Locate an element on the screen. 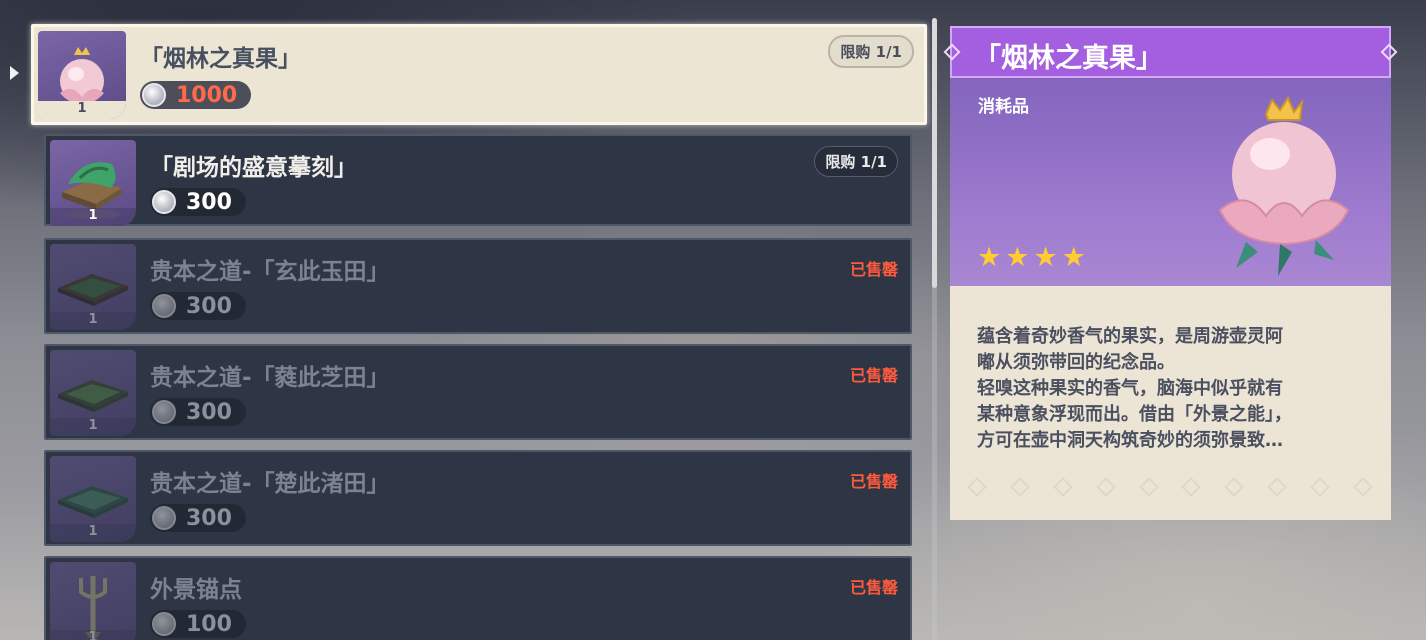 This screenshot has height=640, width=1426. description-line: 某种意象浮现而出。借由「外景之能」， is located at coordinates (1134, 414).